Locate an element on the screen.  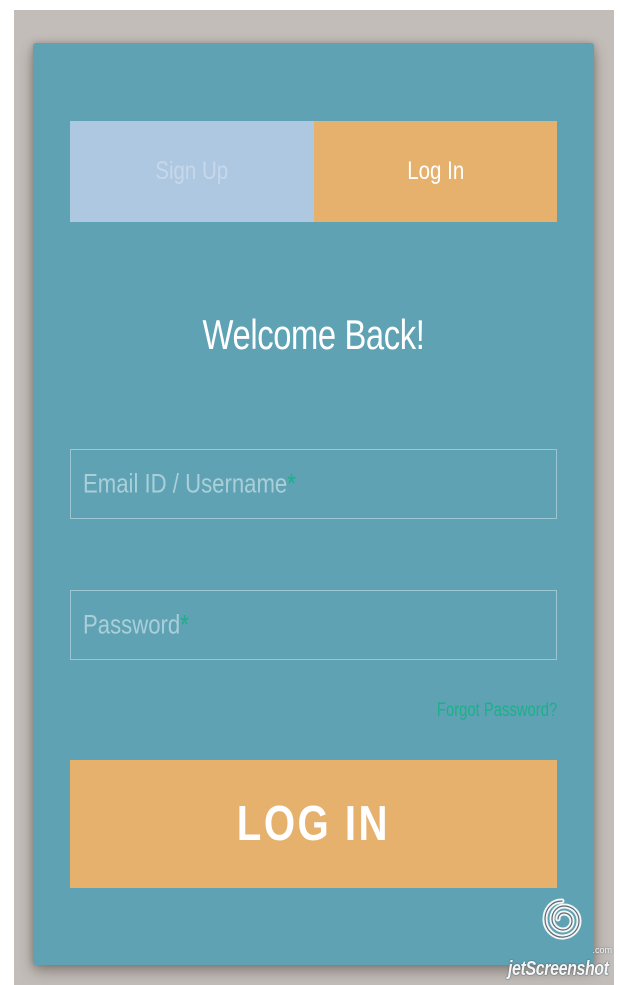
tab-signup: Sign Up is located at coordinates (192, 171).